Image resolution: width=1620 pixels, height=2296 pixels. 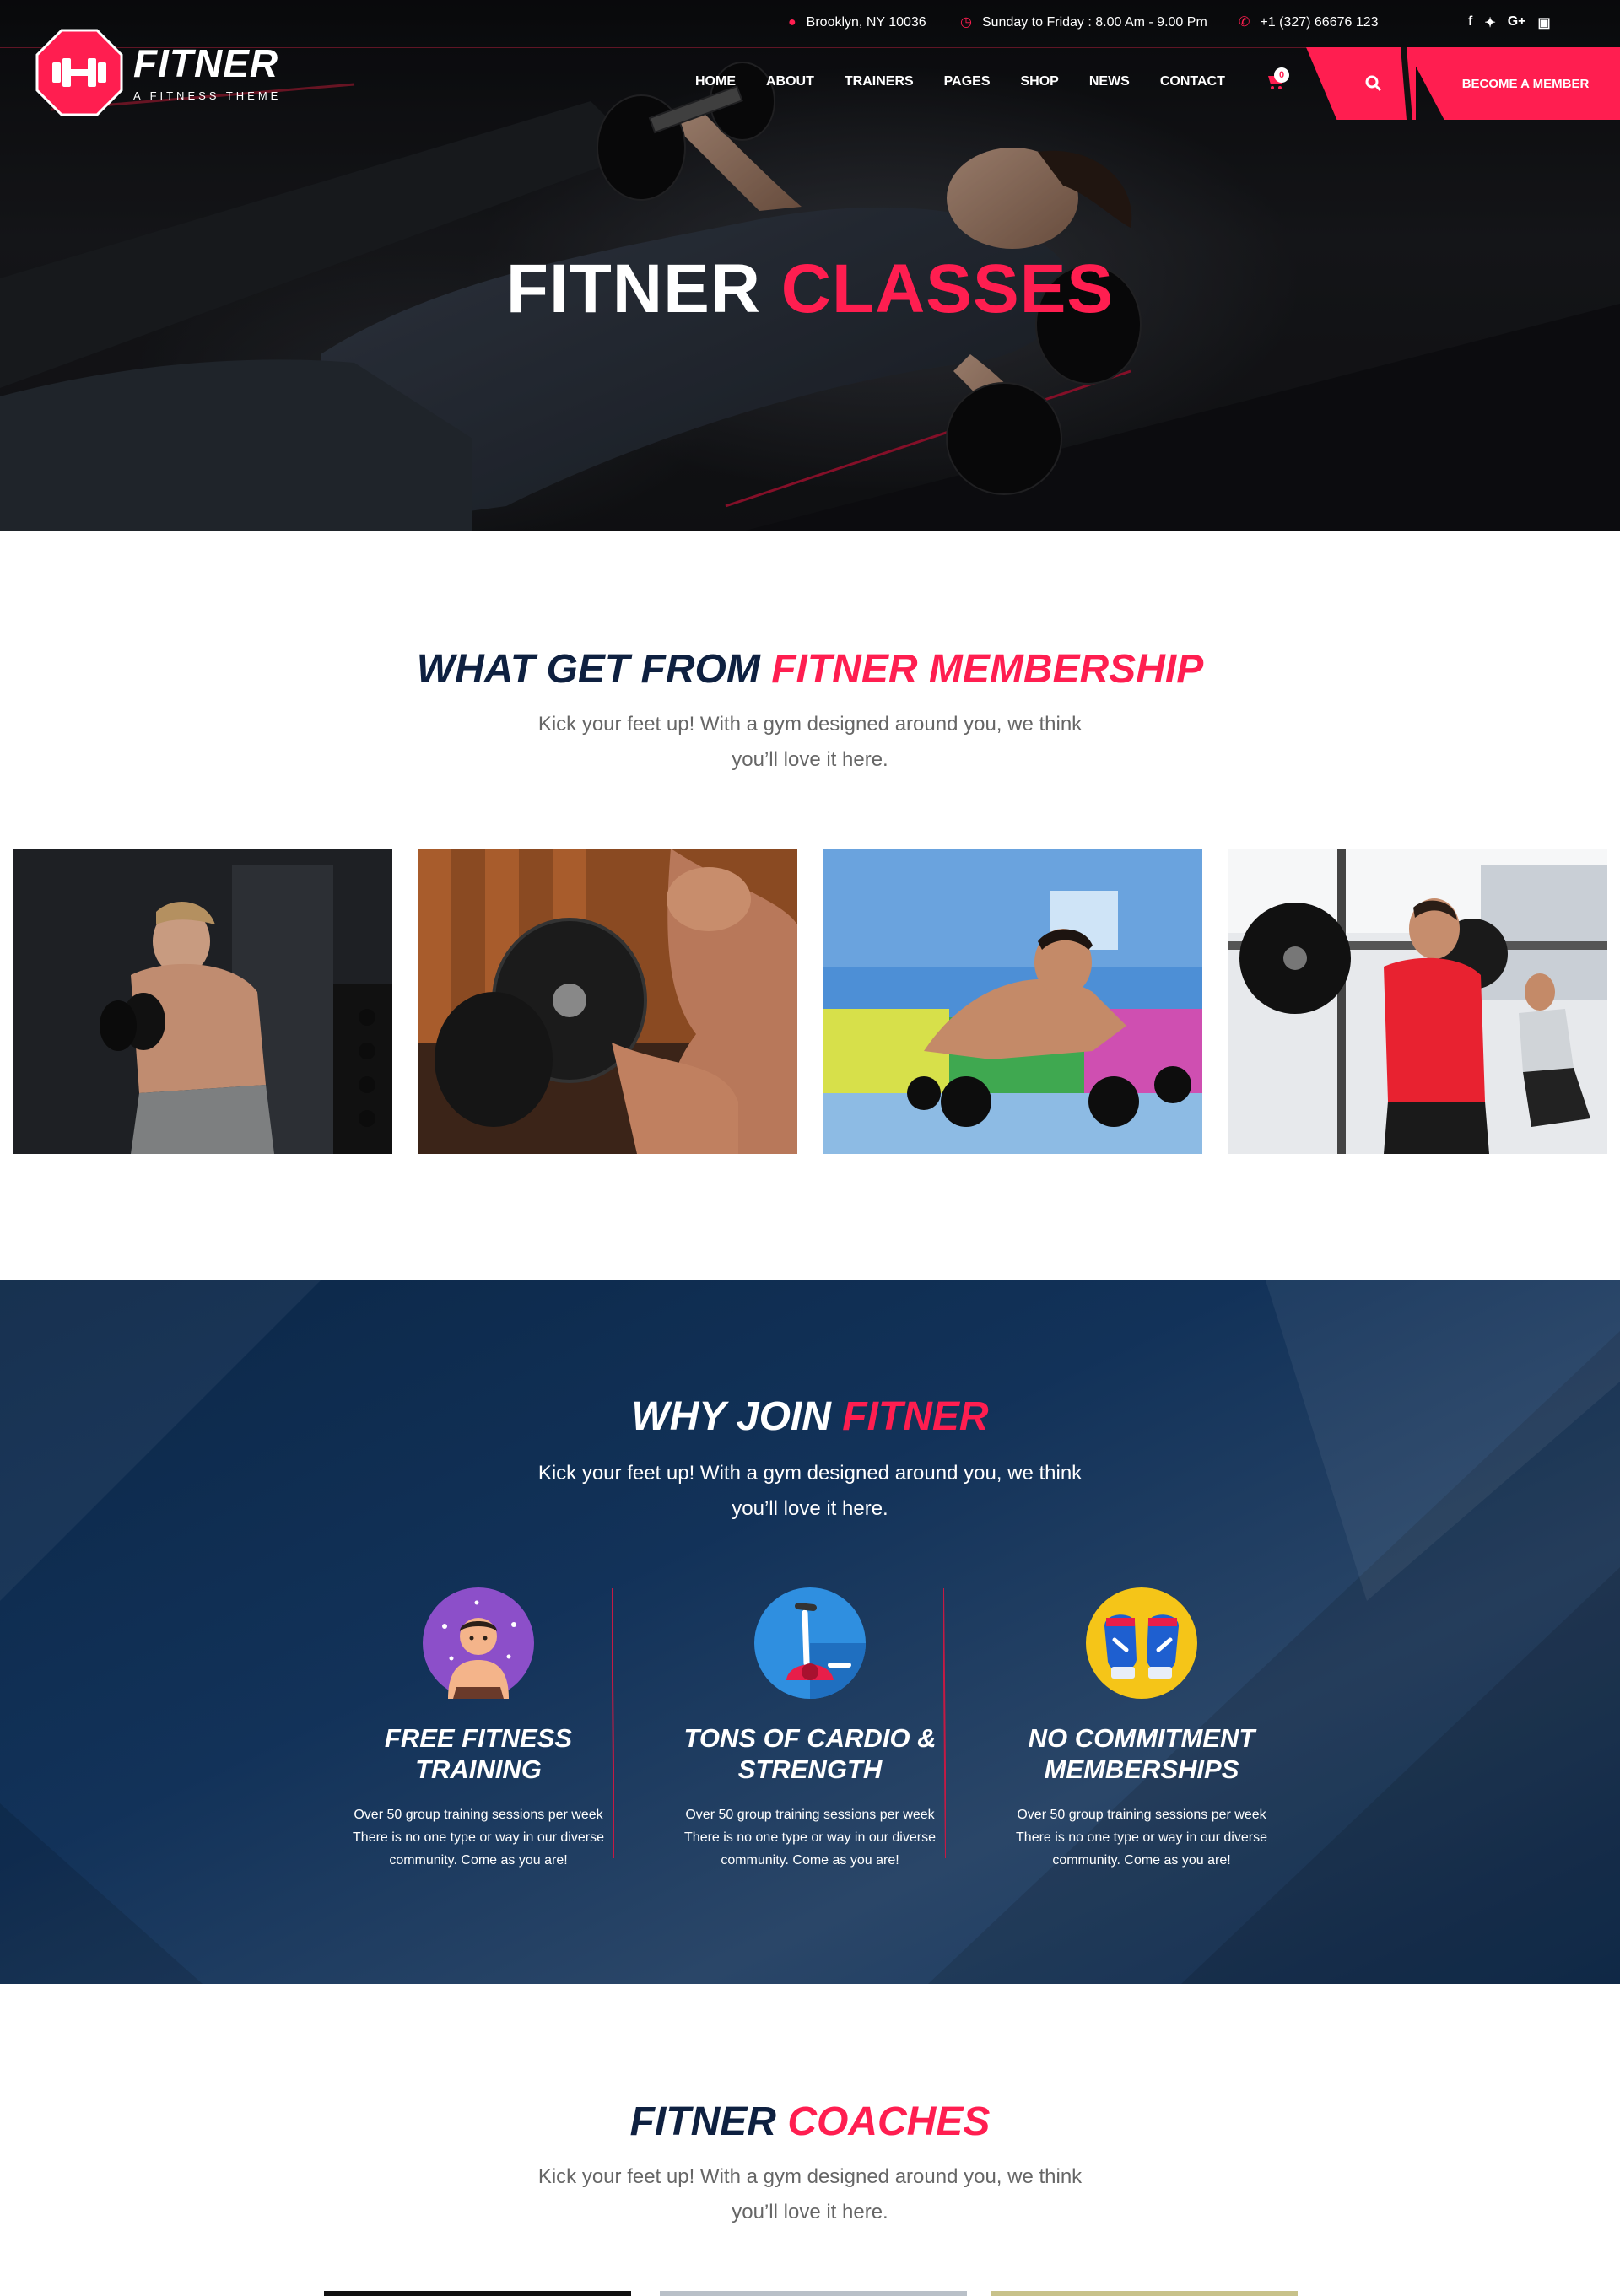 I want to click on membership-title: WHAT GET FROM FITNER MEMBERSHIP, so click(x=810, y=669).